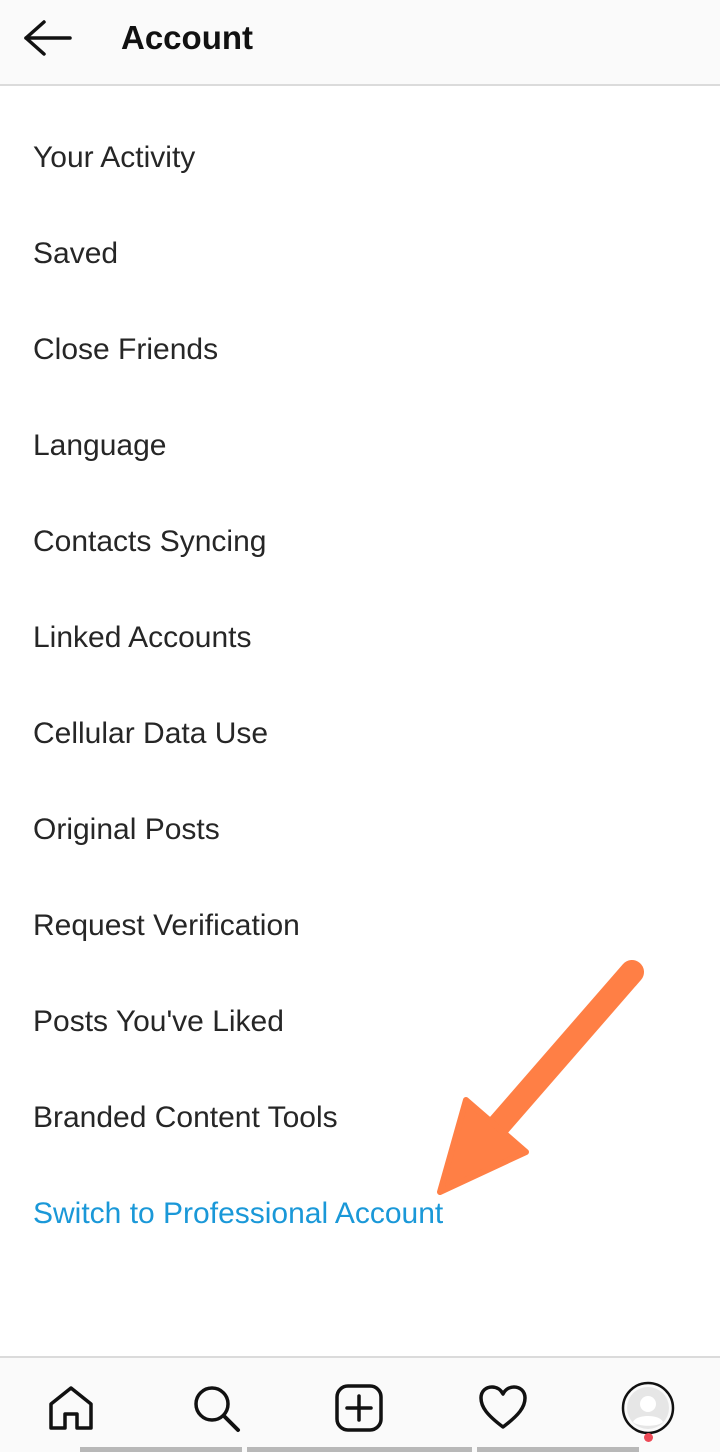  I want to click on menu-item-branded-content-tools: Branded Content Tools, so click(360, 1118).